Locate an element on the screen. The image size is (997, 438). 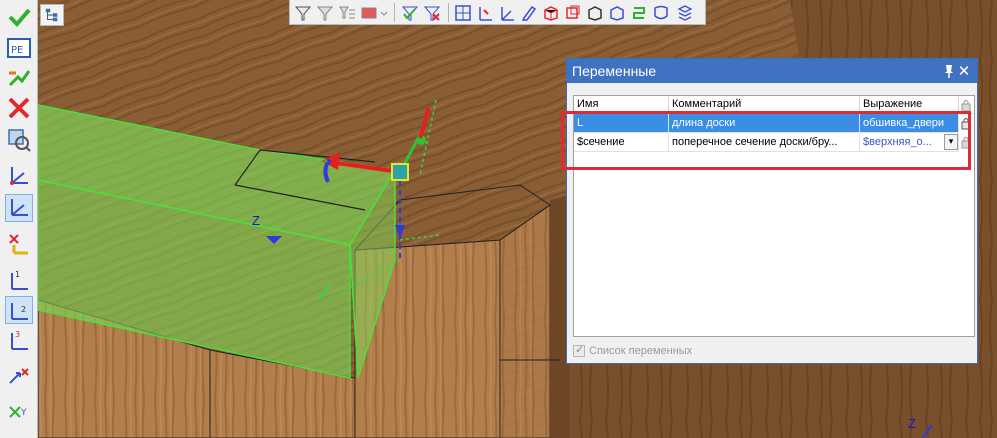
axis-three-icon: 3 is located at coordinates (19, 340).